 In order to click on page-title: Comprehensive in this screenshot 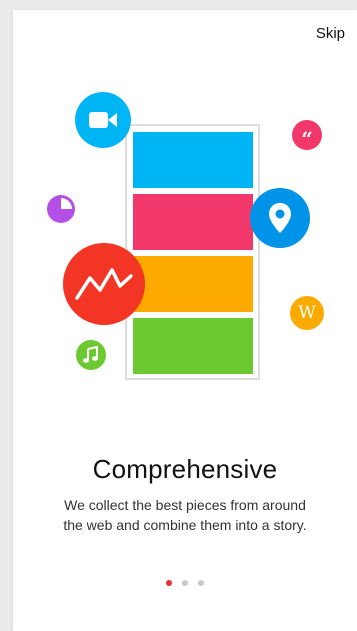, I will do `click(185, 469)`.